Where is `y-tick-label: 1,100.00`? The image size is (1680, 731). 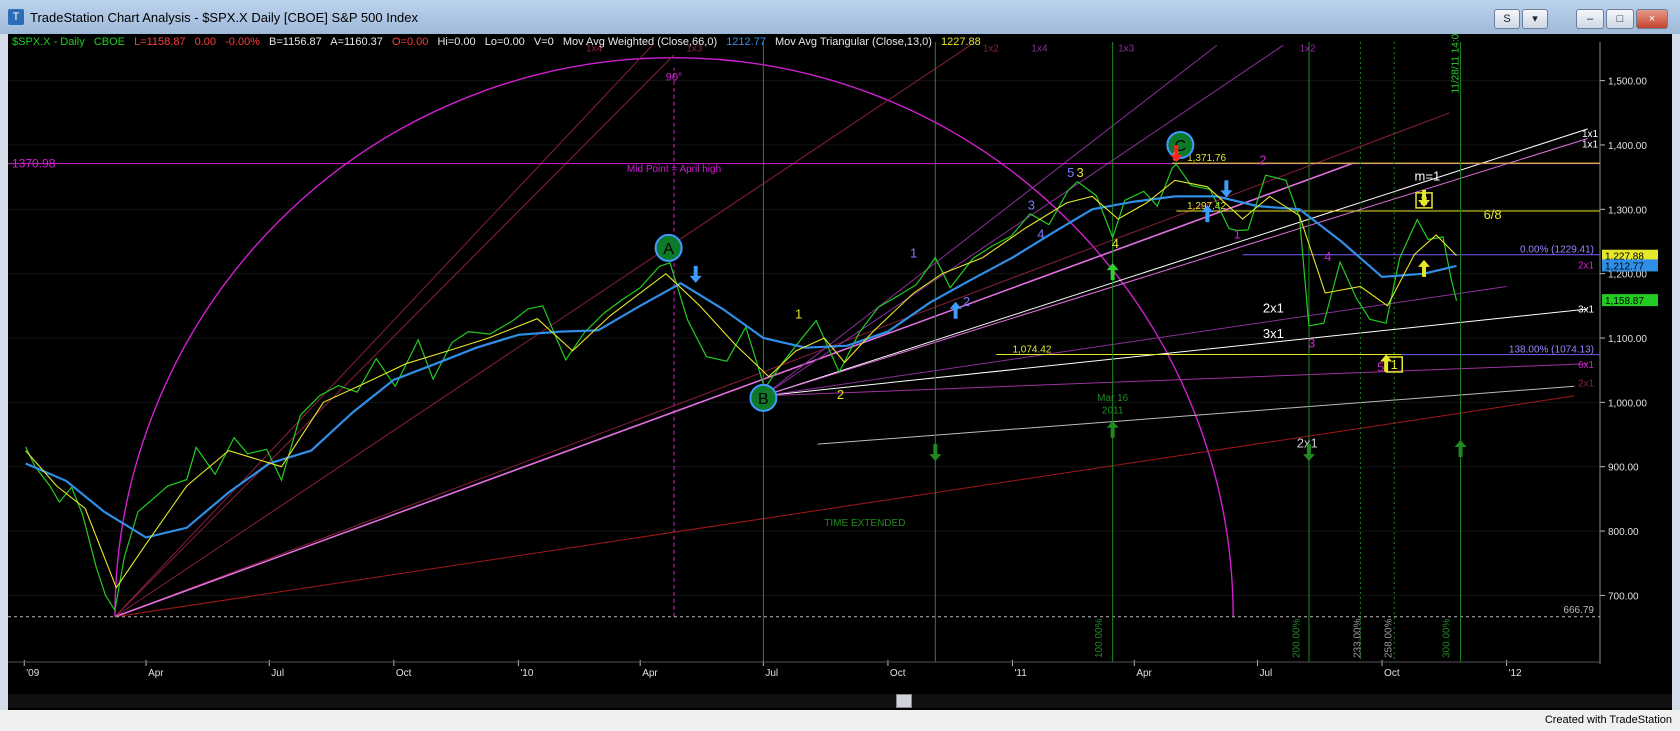 y-tick-label: 1,100.00 is located at coordinates (1627, 339).